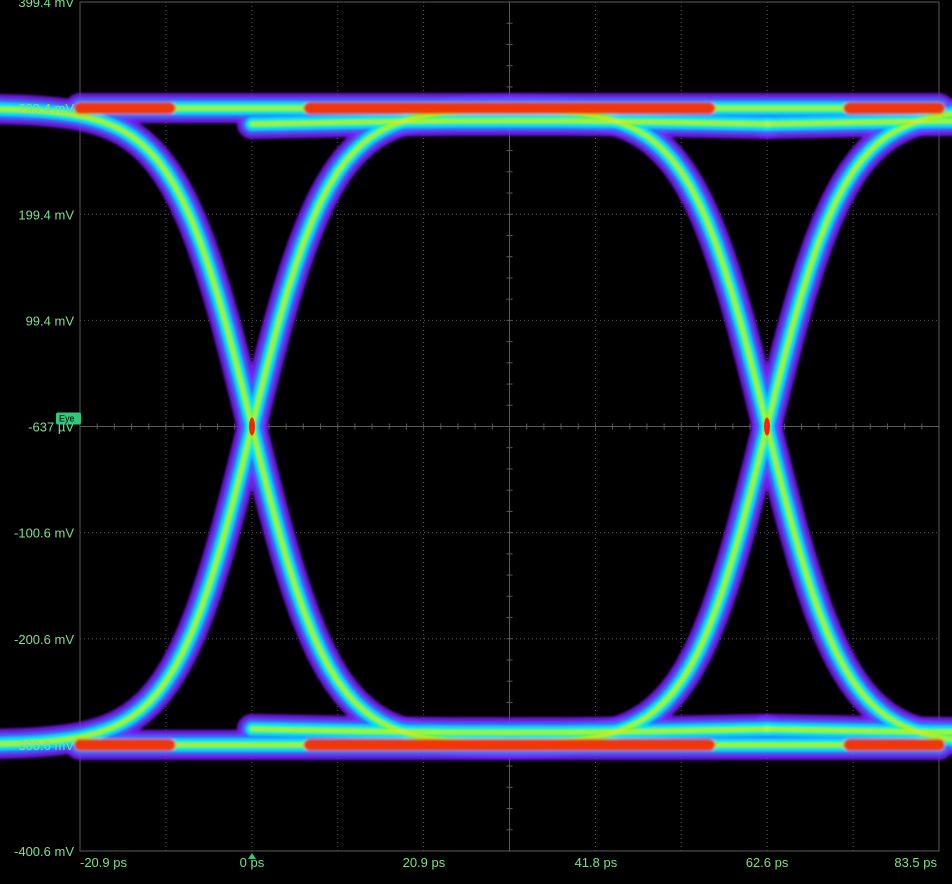 This screenshot has width=952, height=884. I want to click on x-tick-label: 62.6 ps, so click(767, 862).